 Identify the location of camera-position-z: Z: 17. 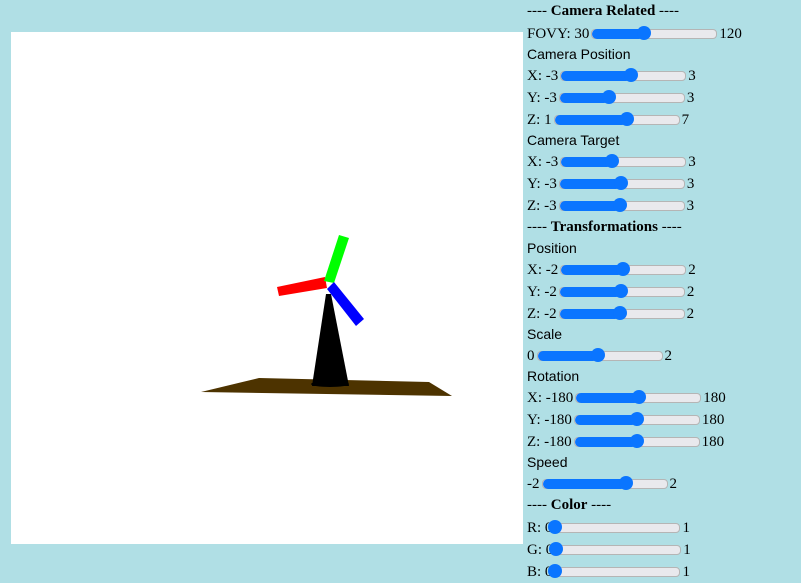
(608, 119).